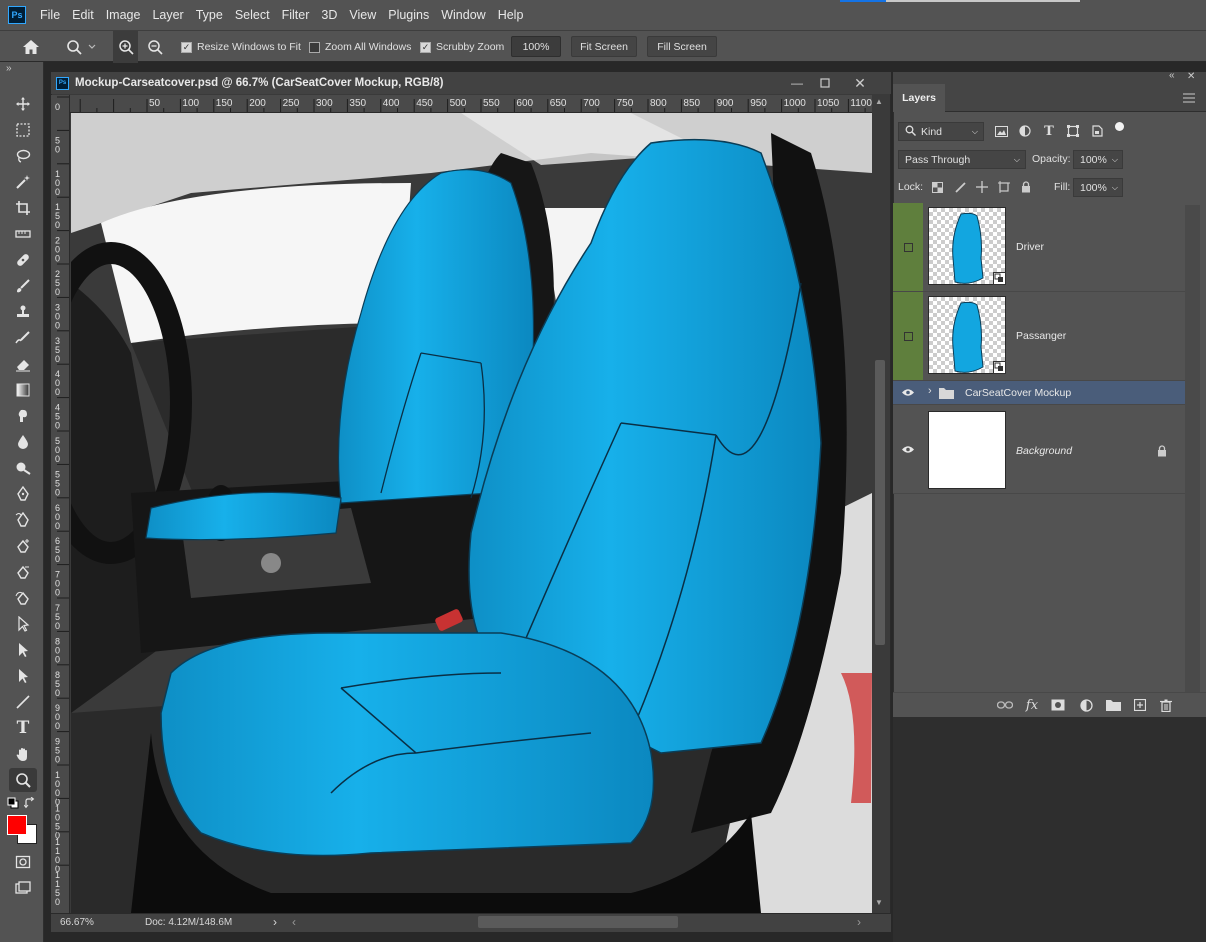 Image resolution: width=1206 pixels, height=942 pixels. Describe the element at coordinates (1190, 98) in the screenshot. I see `panel-menu-icon` at that location.